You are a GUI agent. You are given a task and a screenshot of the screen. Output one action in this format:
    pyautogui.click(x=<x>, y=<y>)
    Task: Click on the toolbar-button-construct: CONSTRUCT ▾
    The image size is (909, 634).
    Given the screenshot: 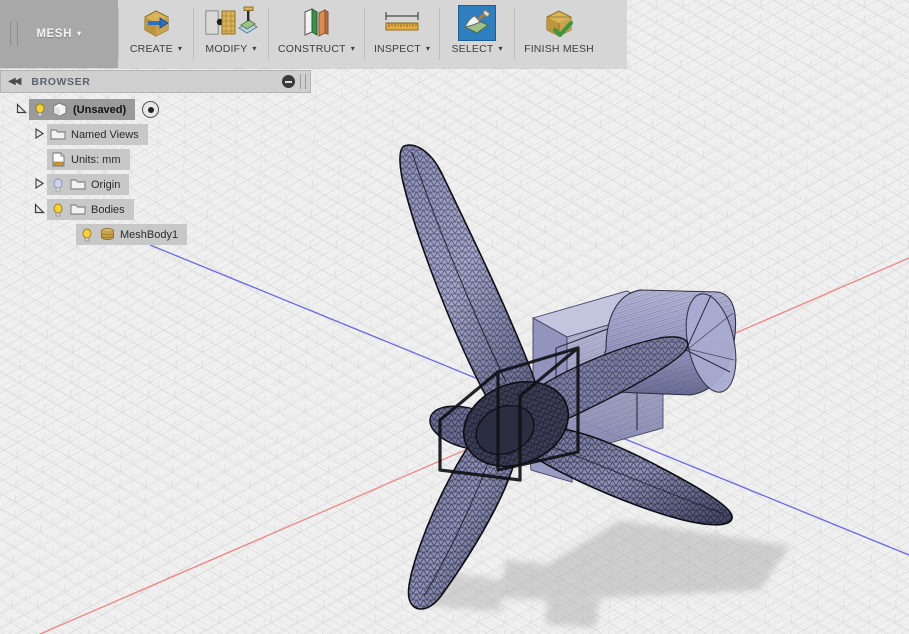 What is the action you would take?
    pyautogui.click(x=316, y=34)
    